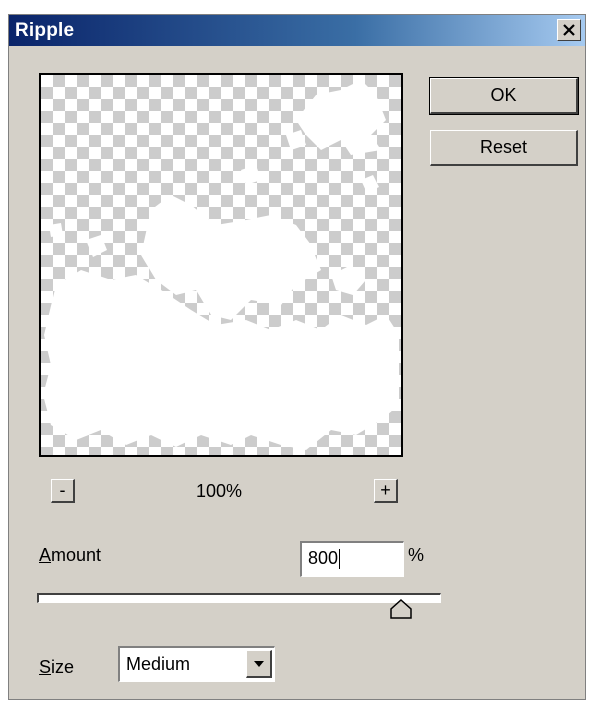 The height and width of the screenshot is (707, 589). Describe the element at coordinates (45, 555) in the screenshot. I see `amount-label-accelerator: A` at that location.